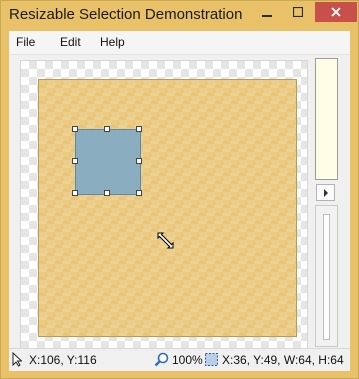 Image resolution: width=359 pixels, height=379 pixels. What do you see at coordinates (75, 161) in the screenshot?
I see `resize-handle-left` at bounding box center [75, 161].